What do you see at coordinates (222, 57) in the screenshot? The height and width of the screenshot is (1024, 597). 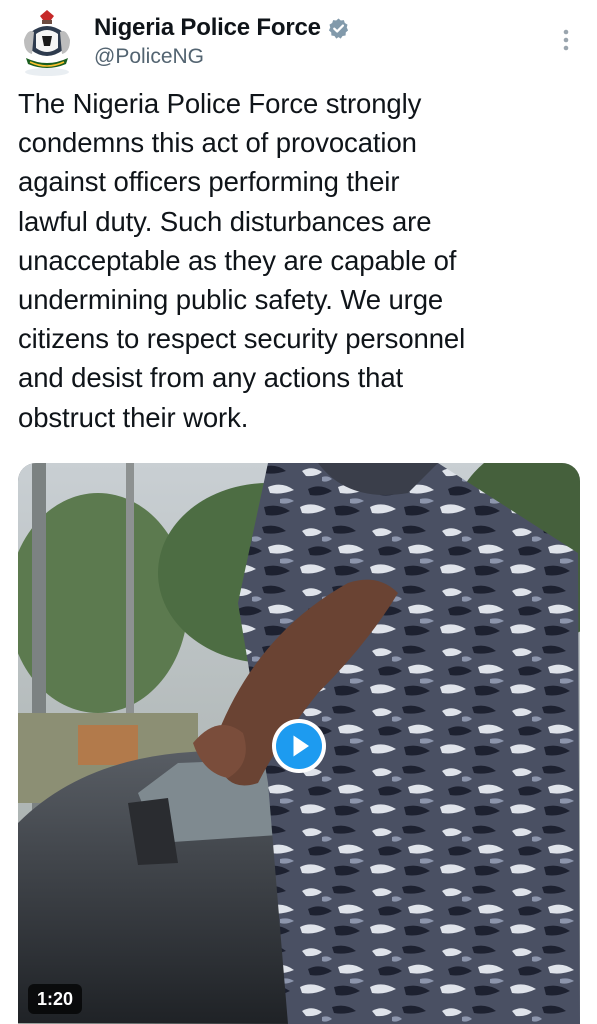 I see `account-handle: @PoliceNG` at bounding box center [222, 57].